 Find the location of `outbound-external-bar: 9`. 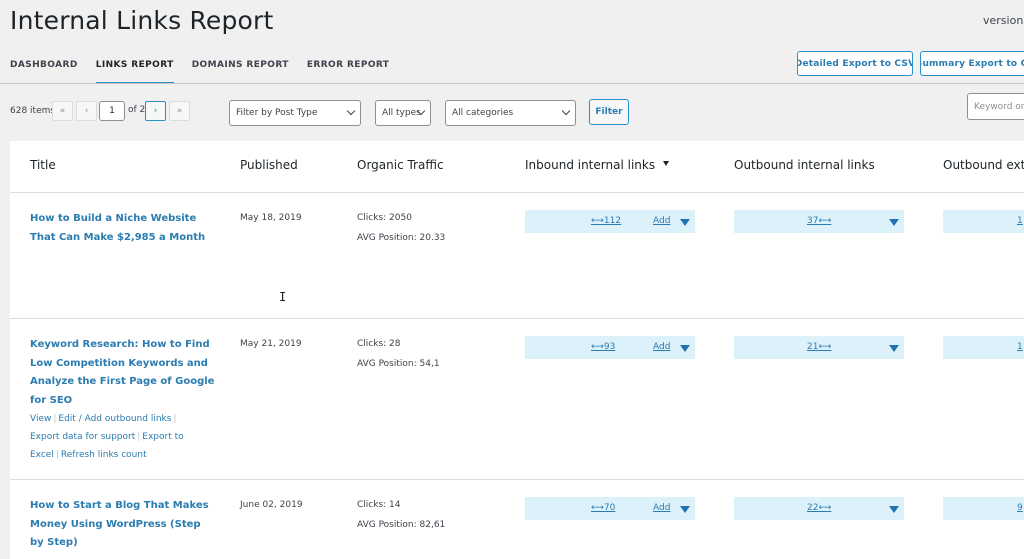

outbound-external-bar: 9 is located at coordinates (983, 508).